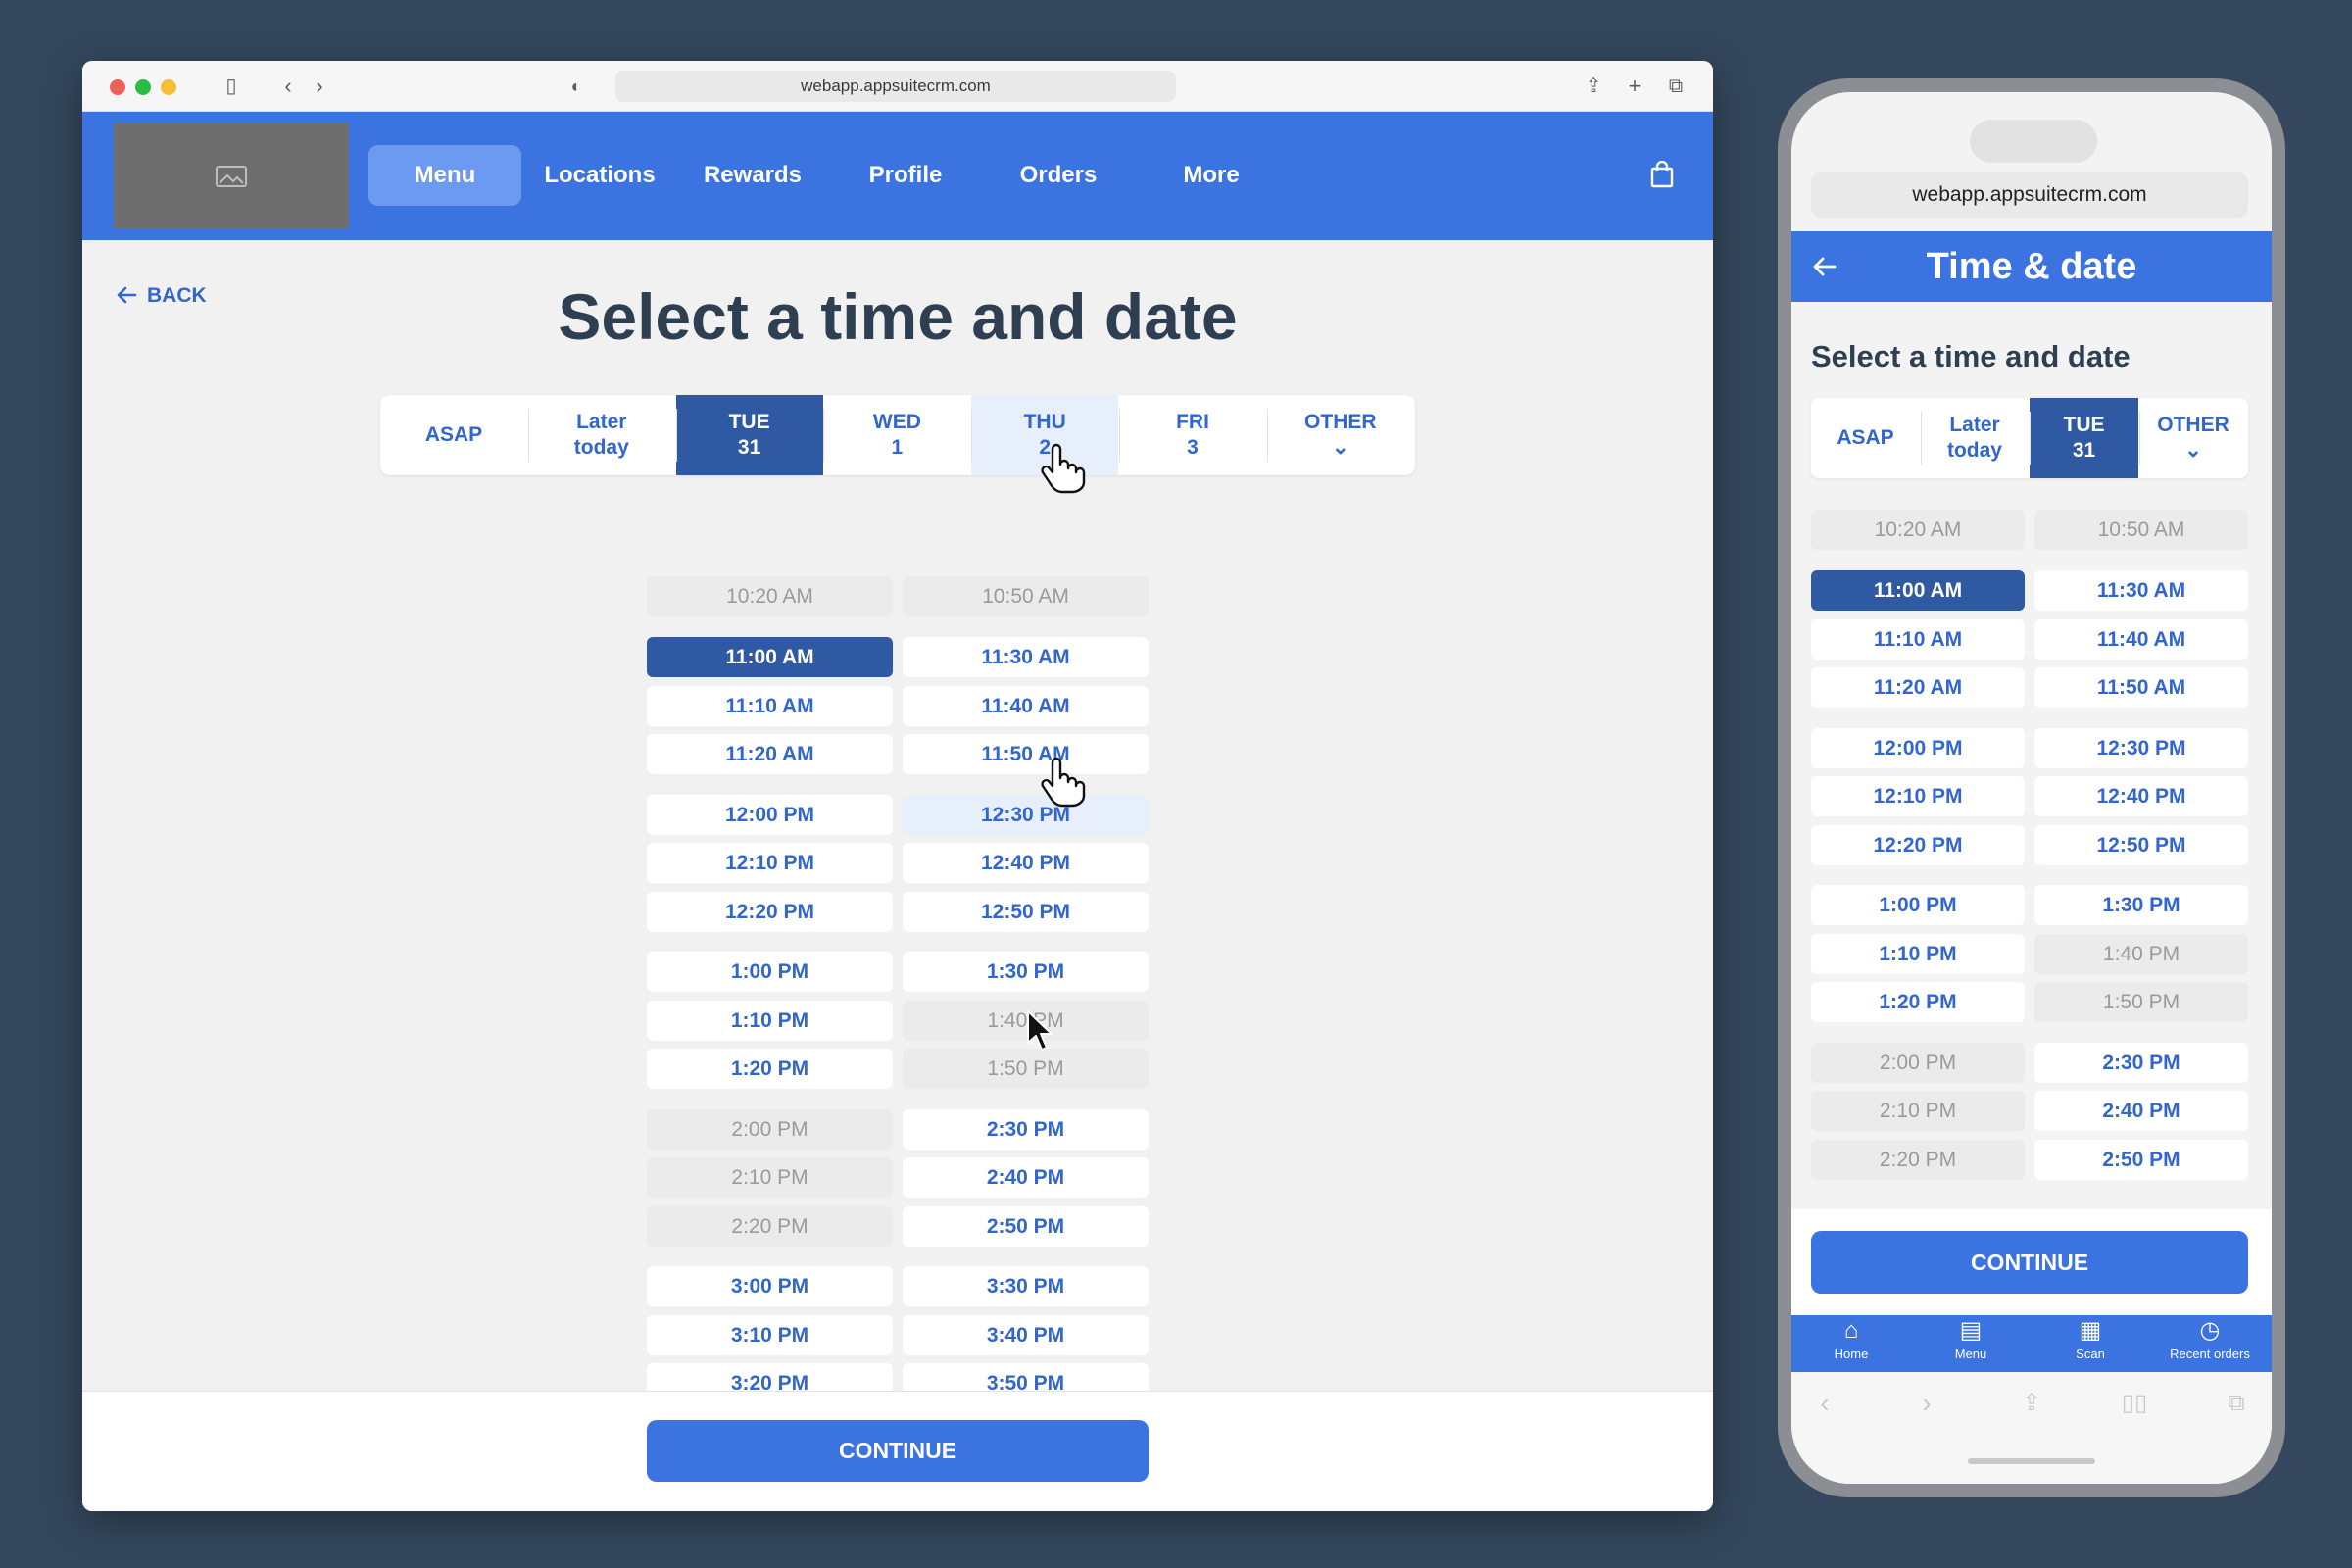 The image size is (2352, 1568). I want to click on mobile-tabbar: ⌂ Home ▤ Menu ▦ Scan ◷ Recent orders, so click(2031, 1343).